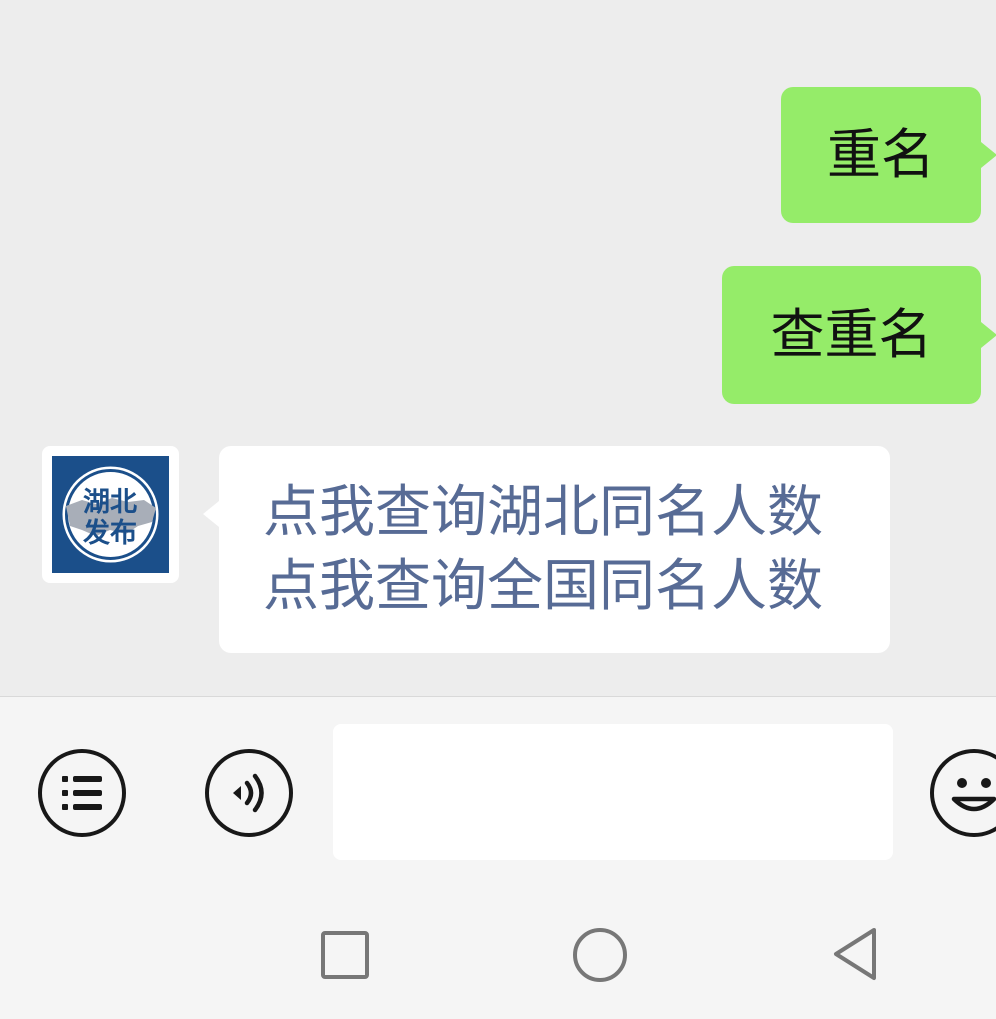  What do you see at coordinates (881, 154) in the screenshot?
I see `message-text: 重名` at bounding box center [881, 154].